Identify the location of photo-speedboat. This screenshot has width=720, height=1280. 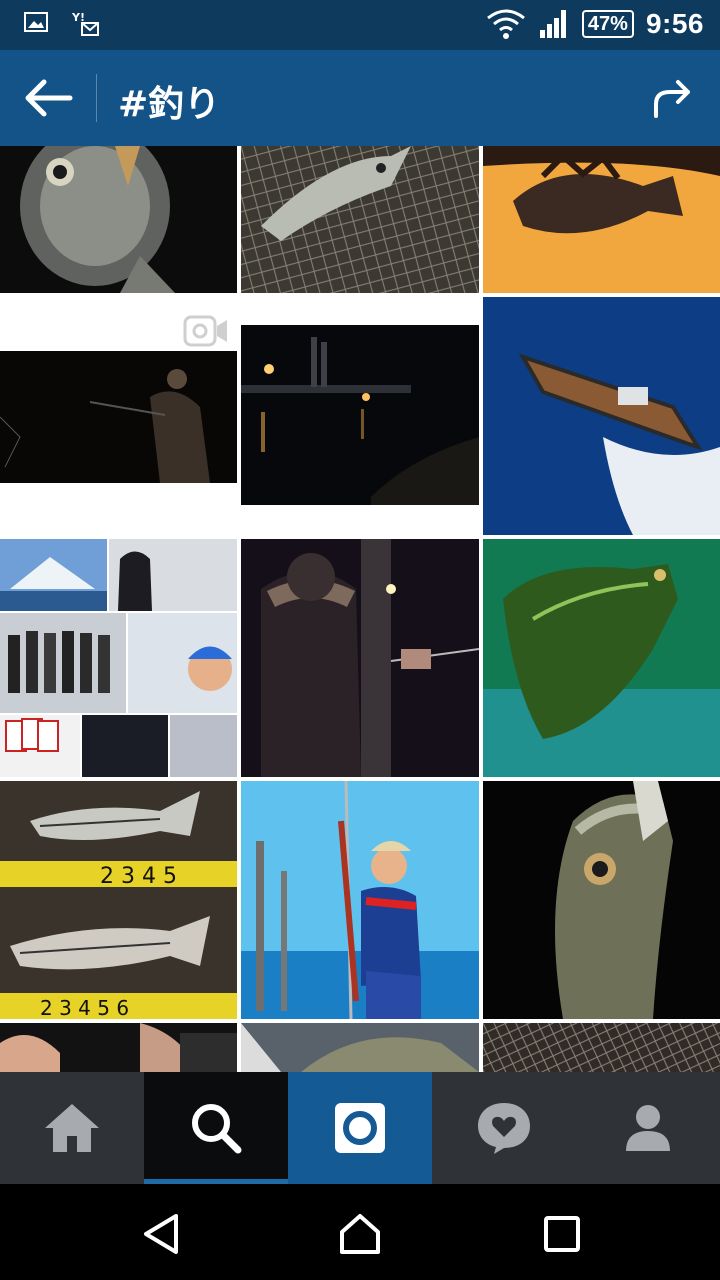
(601, 416).